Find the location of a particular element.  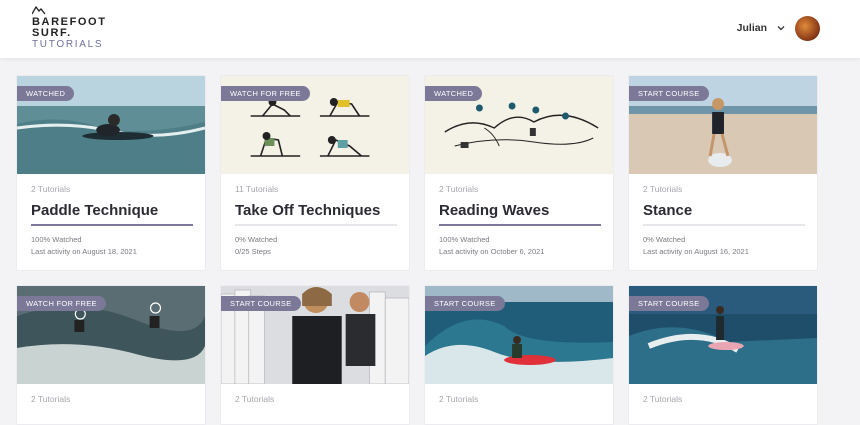

mountain-logo-icon is located at coordinates (39, 10).